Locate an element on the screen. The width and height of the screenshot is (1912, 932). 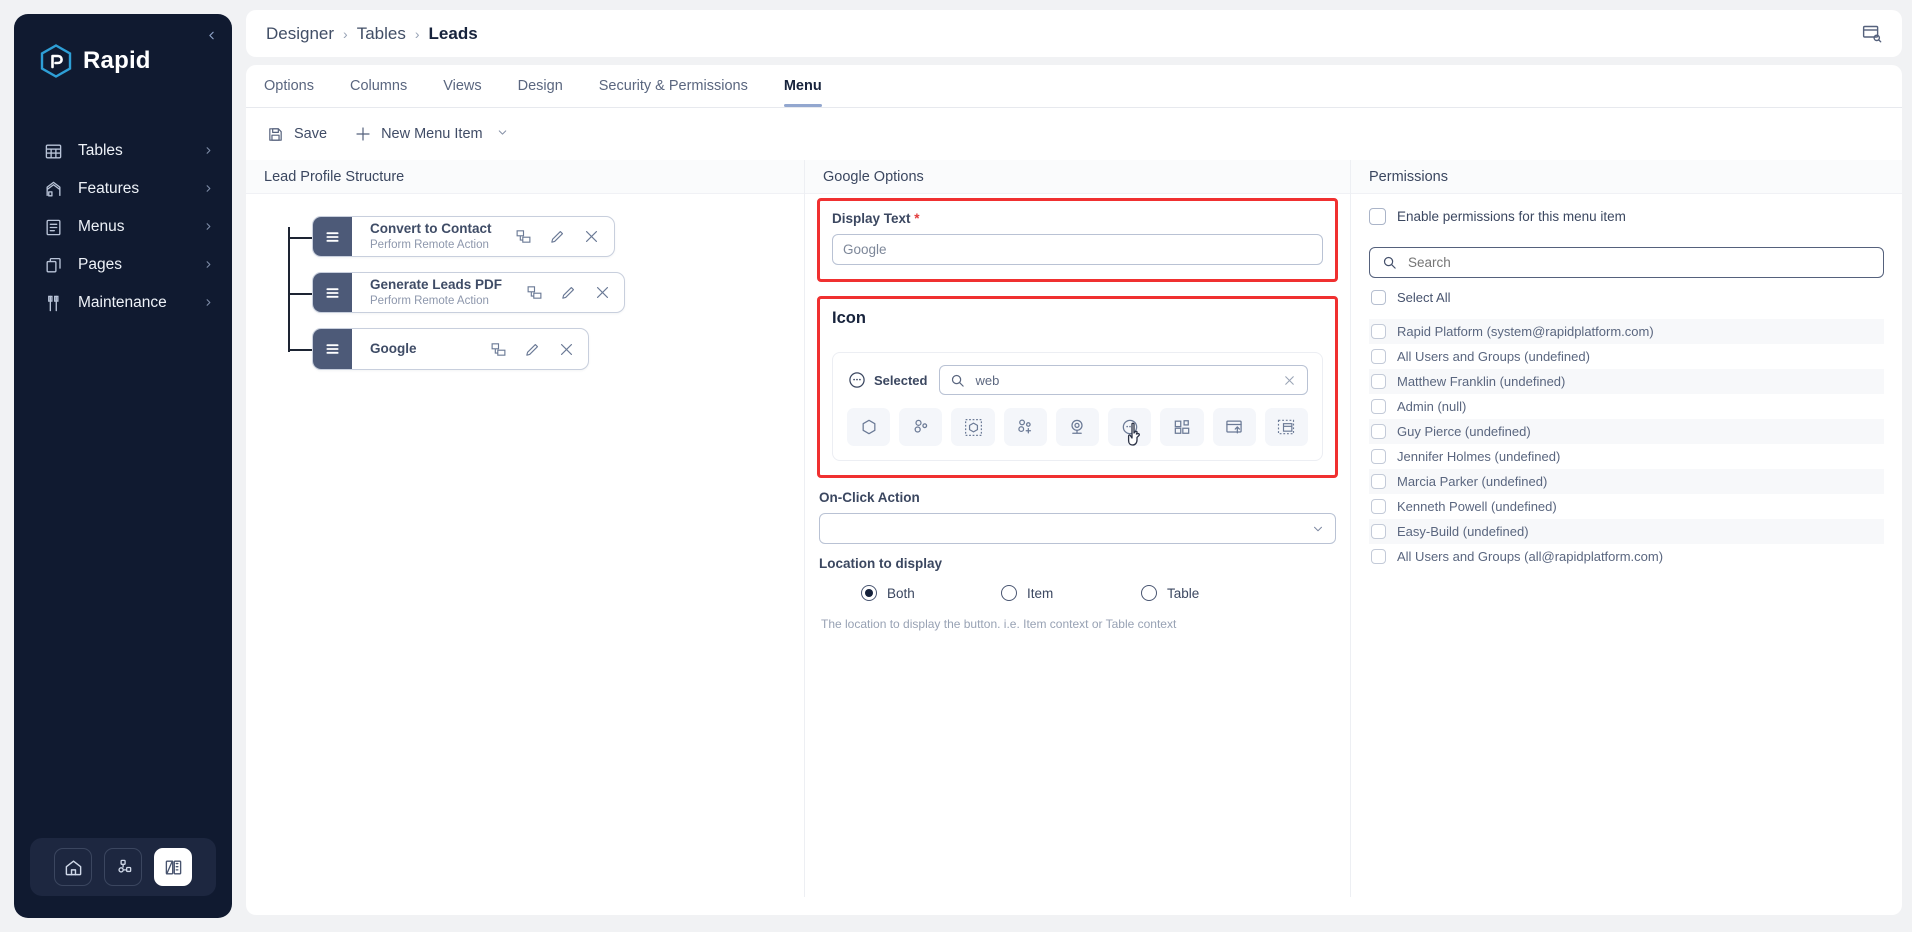
tab-columns: Columns is located at coordinates (378, 86).